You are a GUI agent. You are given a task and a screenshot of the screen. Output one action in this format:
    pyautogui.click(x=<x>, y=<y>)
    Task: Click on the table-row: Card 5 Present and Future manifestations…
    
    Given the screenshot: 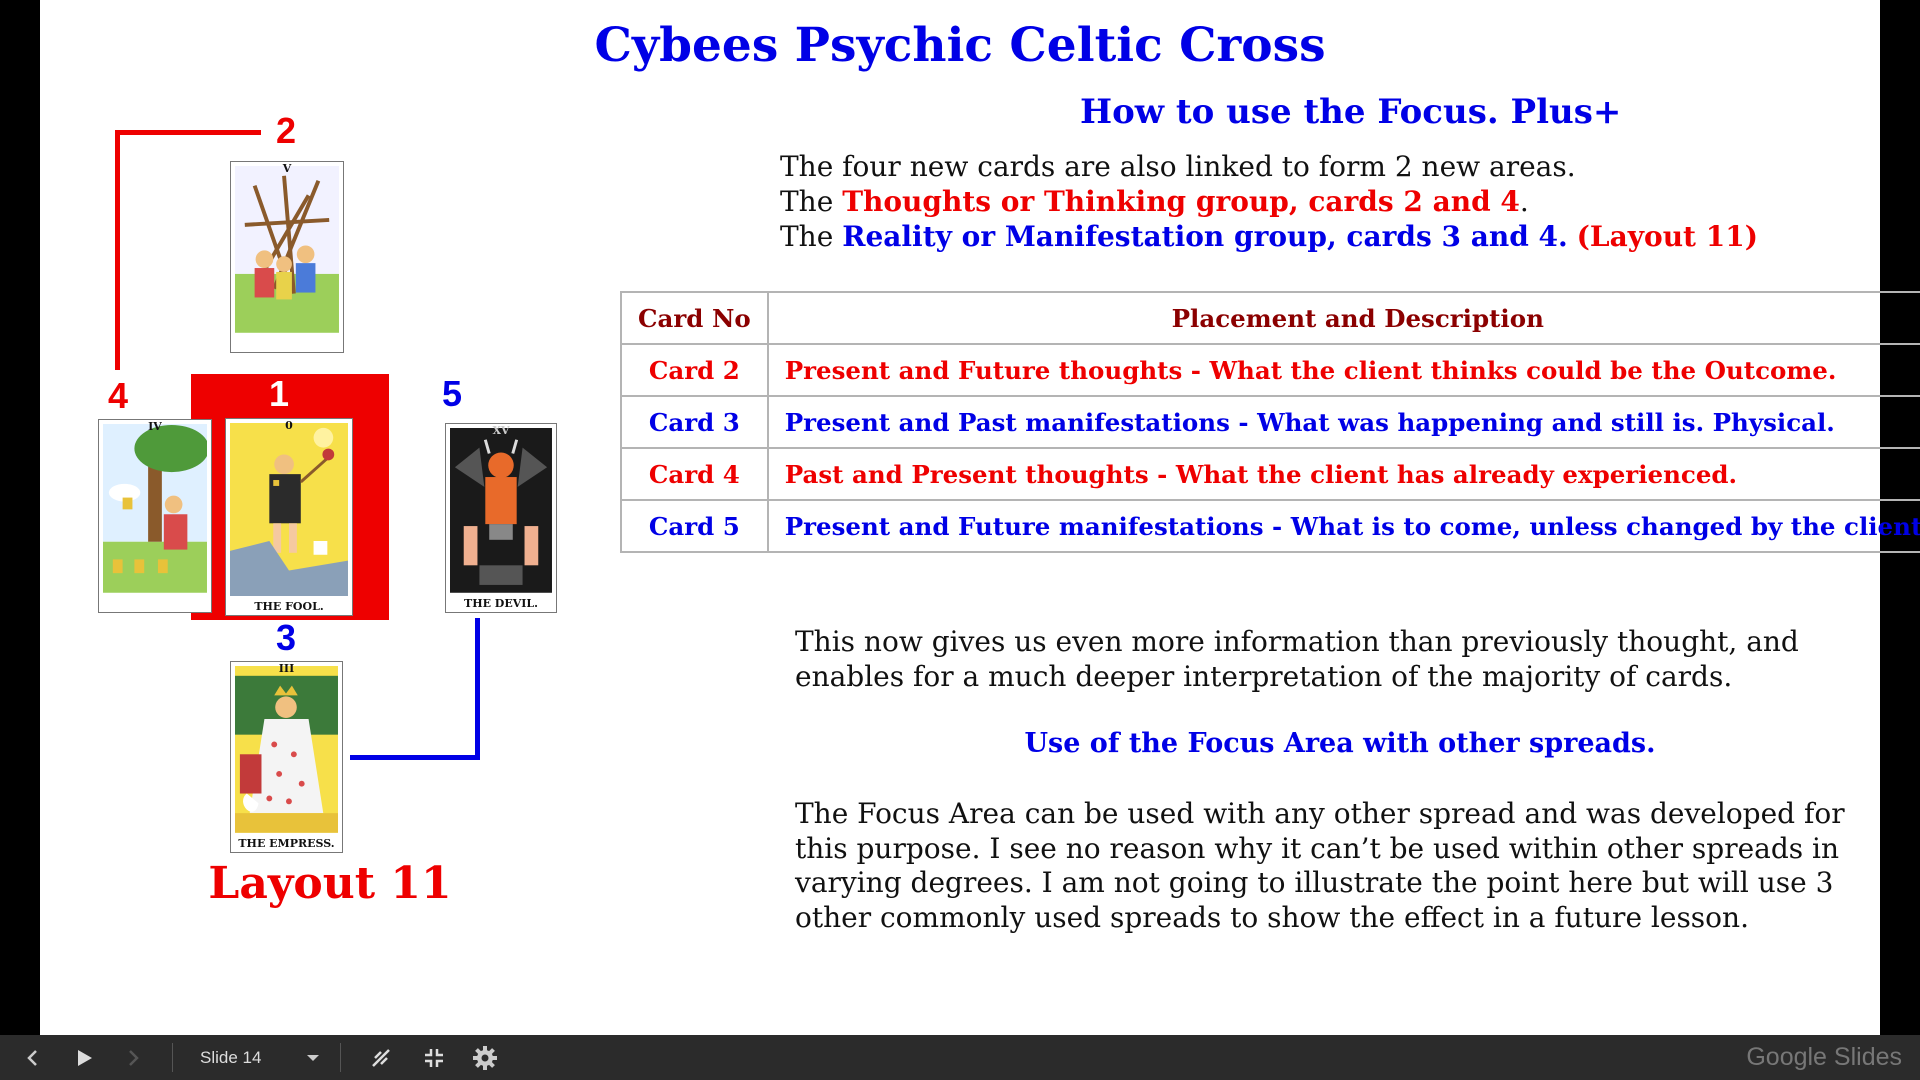 What is the action you would take?
    pyautogui.click(x=1270, y=526)
    